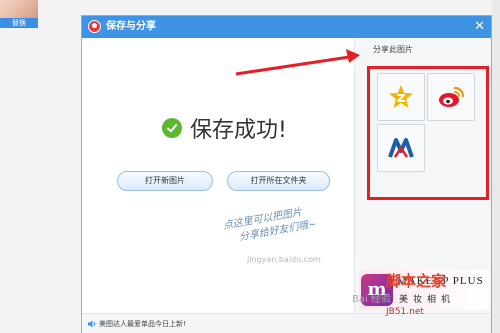 This screenshot has width=500, height=333. Describe the element at coordinates (416, 281) in the screenshot. I see `site-watermark: 脚本之家` at that location.